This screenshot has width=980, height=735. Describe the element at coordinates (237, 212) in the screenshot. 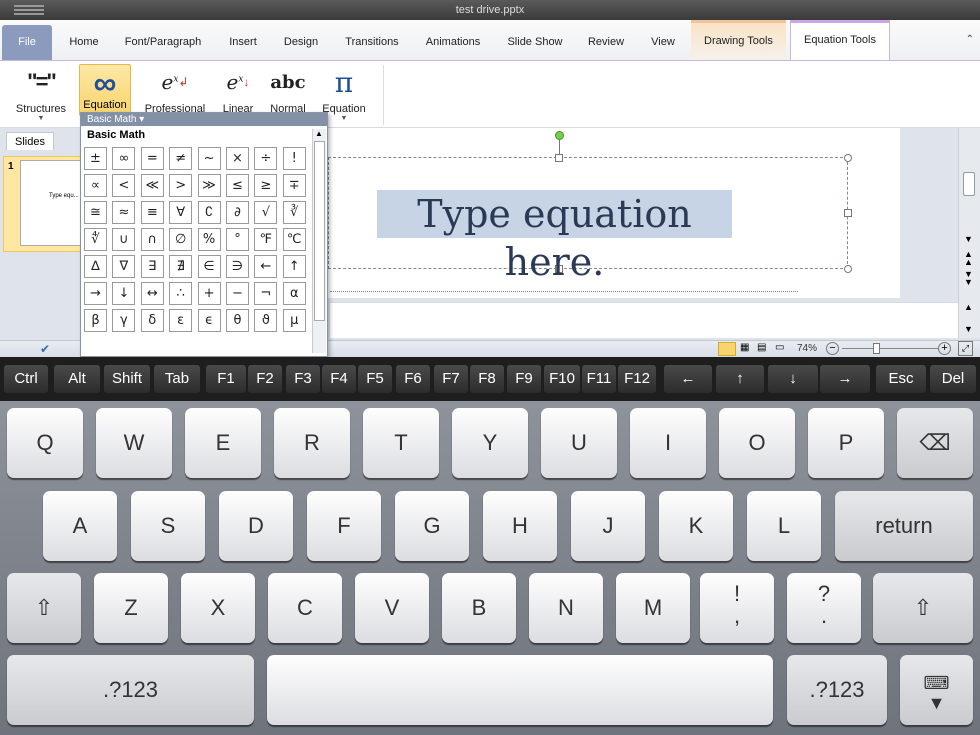

I see `symbol-button: ∂` at that location.